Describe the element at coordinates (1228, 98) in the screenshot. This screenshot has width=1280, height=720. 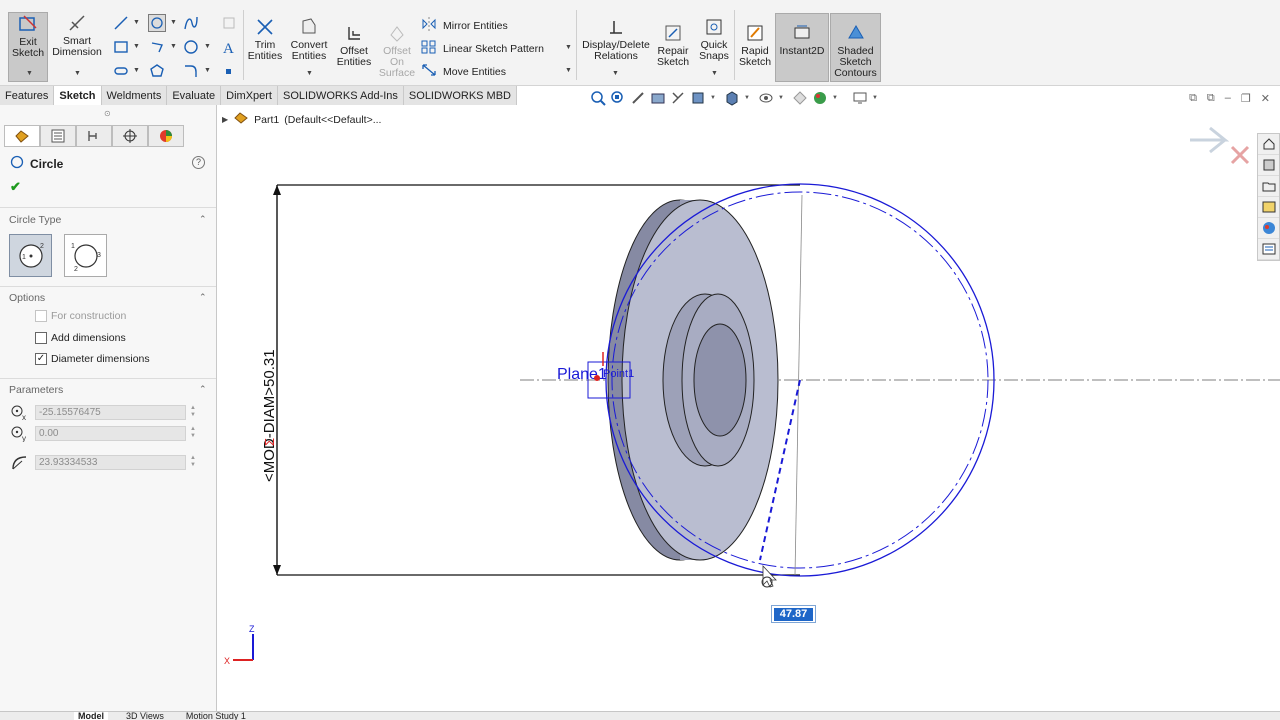
I see `minimize-icon: –` at that location.